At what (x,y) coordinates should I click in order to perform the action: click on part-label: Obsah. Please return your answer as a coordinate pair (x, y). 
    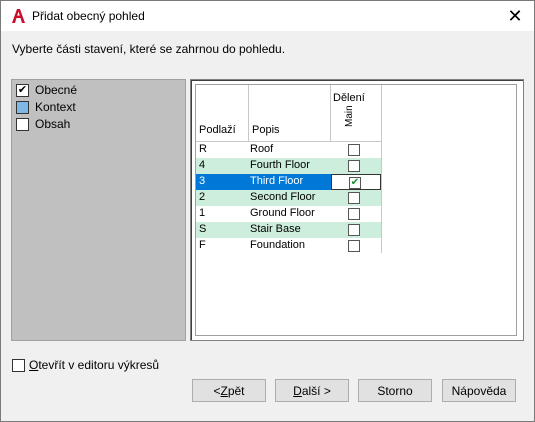
    Looking at the image, I should click on (53, 124).